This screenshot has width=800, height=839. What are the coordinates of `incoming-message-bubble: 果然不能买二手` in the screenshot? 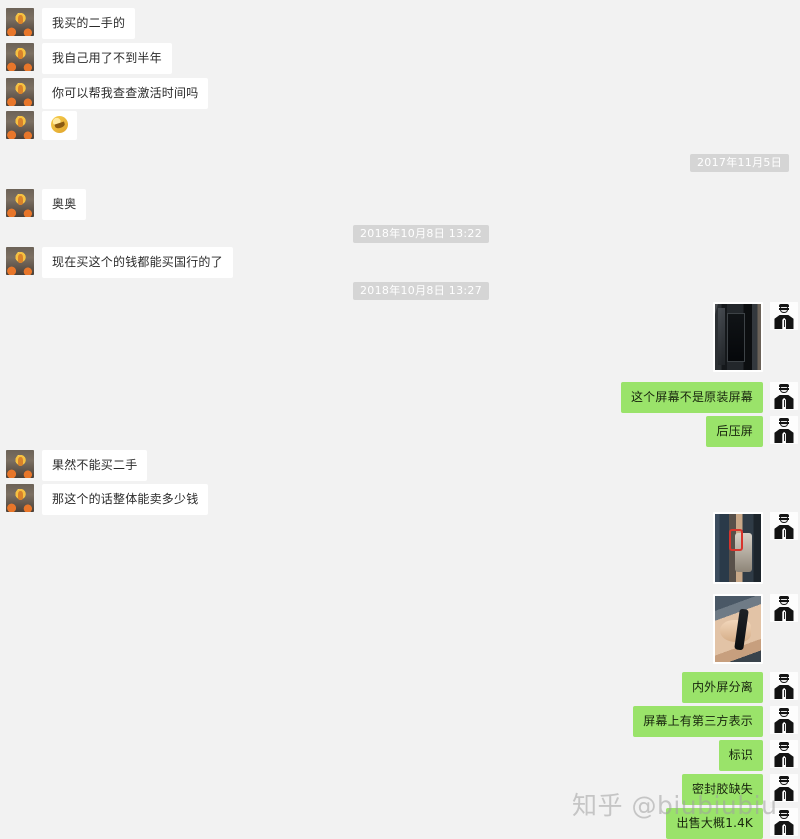 It's located at (95, 465).